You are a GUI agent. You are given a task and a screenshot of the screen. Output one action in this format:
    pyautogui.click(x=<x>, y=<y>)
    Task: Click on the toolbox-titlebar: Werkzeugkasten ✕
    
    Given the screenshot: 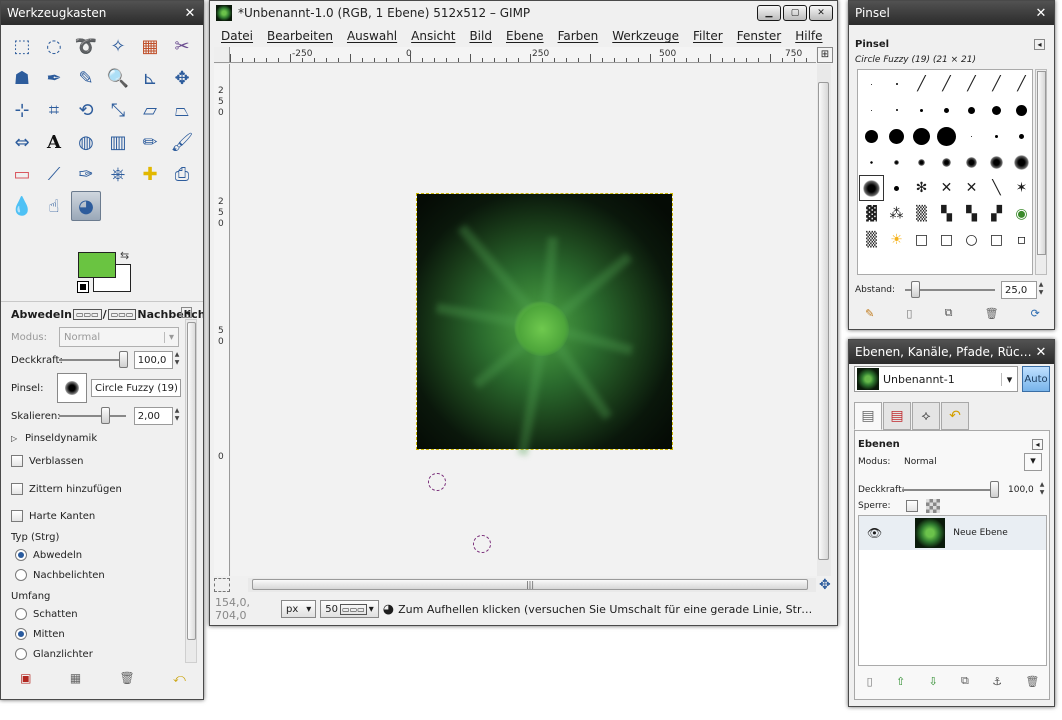 What is the action you would take?
    pyautogui.click(x=102, y=13)
    